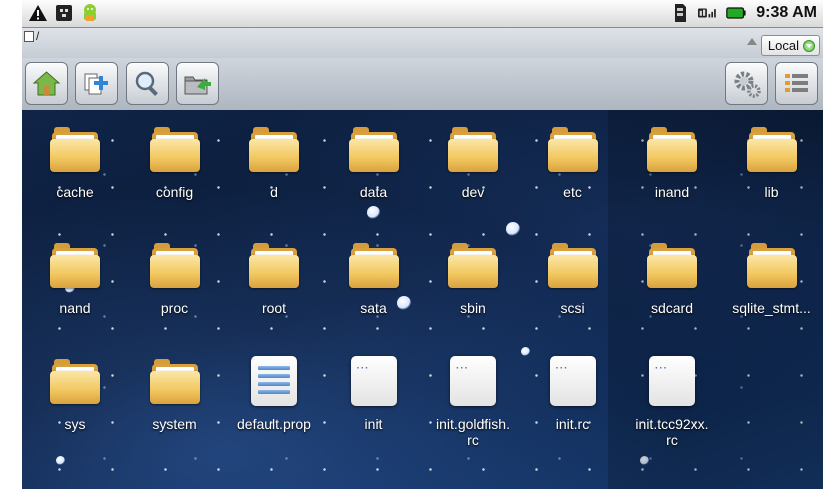  What do you see at coordinates (672, 432) in the screenshot?
I see `file-name: init.tcc92xx. rc` at bounding box center [672, 432].